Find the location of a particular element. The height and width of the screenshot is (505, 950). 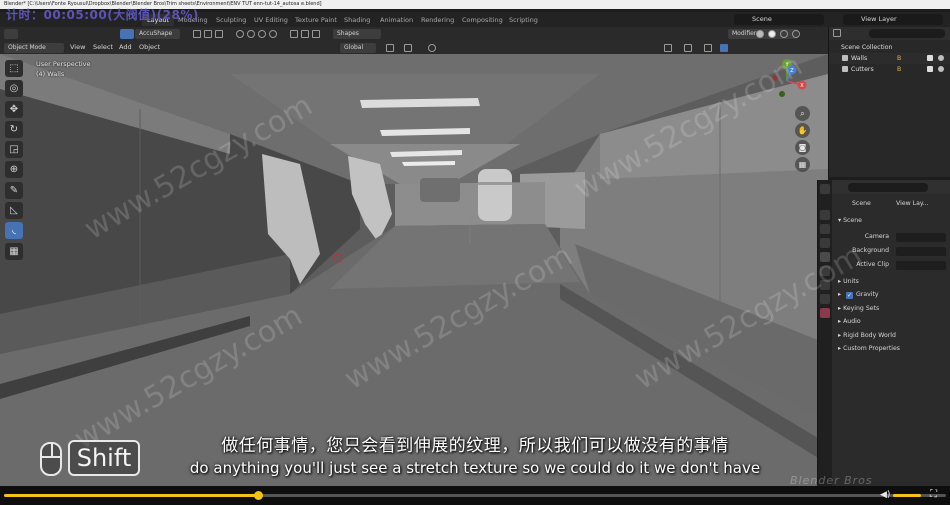

scale-tool-icon: ◲ is located at coordinates (14, 149).